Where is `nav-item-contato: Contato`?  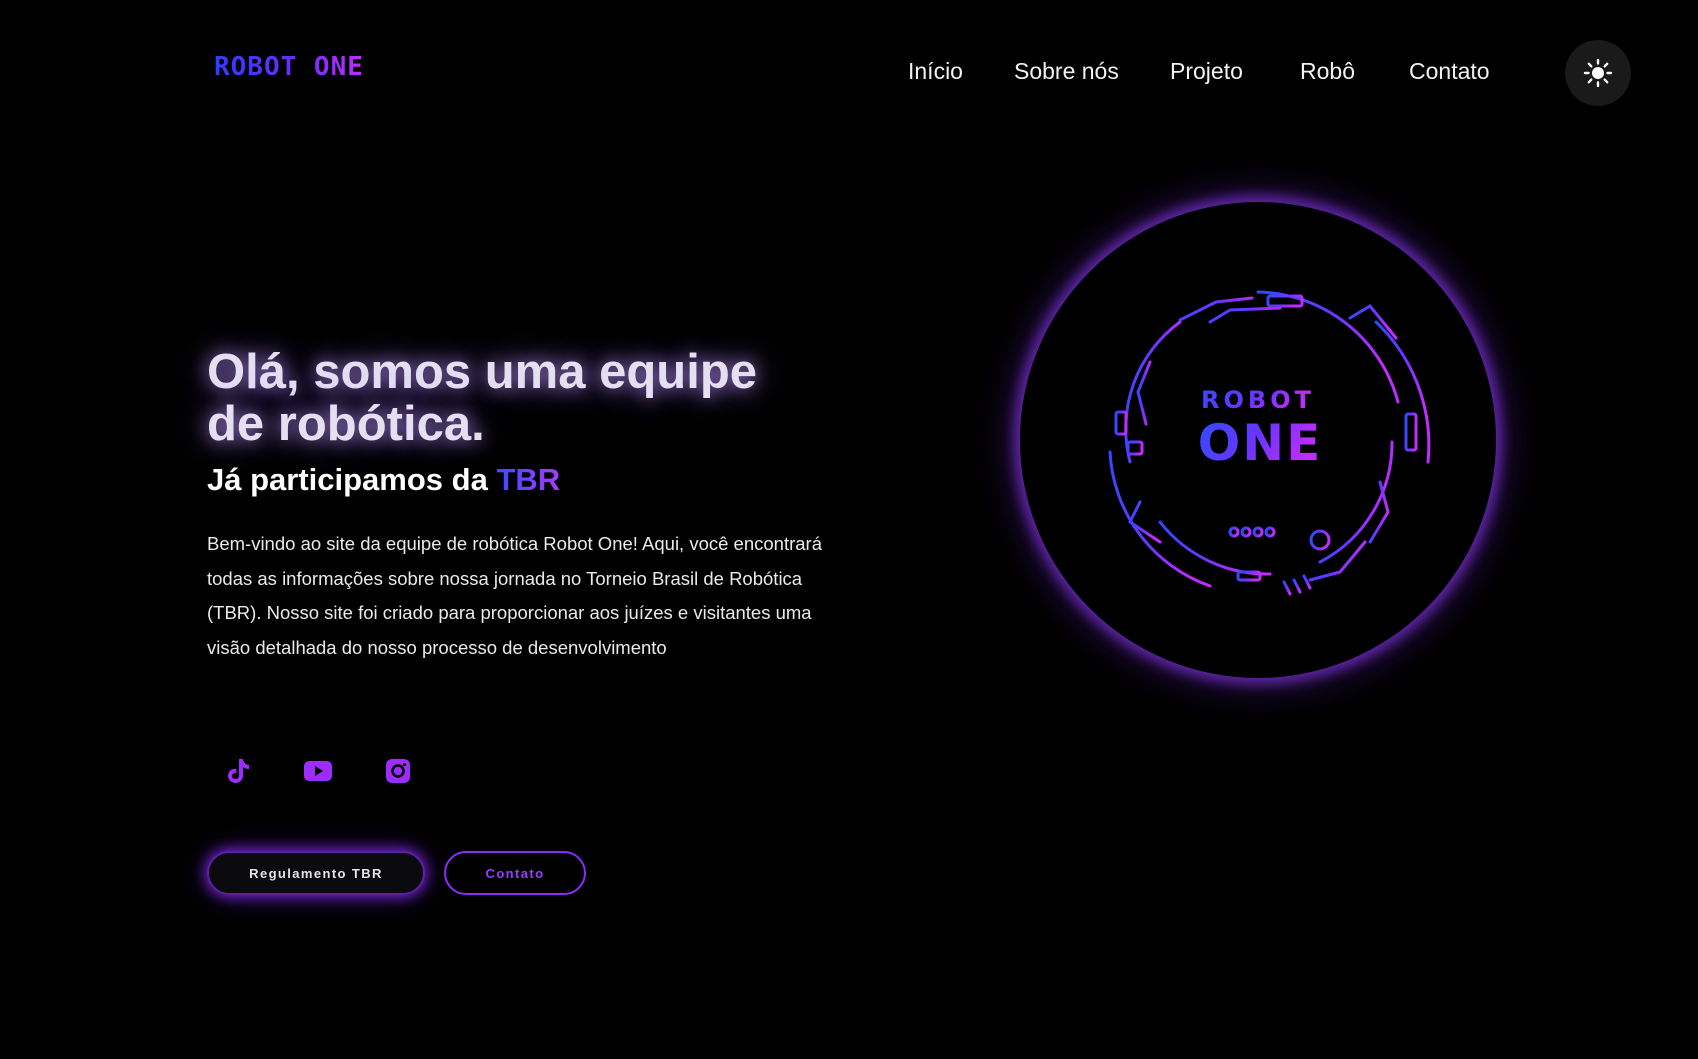
nav-item-contato: Contato is located at coordinates (1449, 71).